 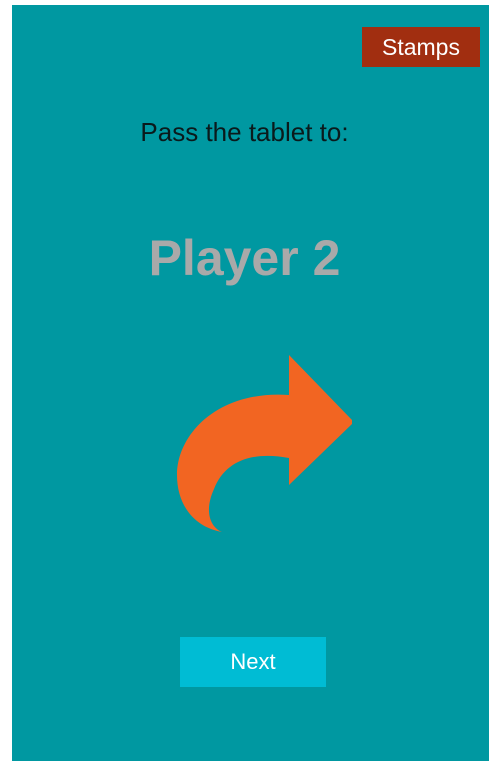 What do you see at coordinates (421, 47) in the screenshot?
I see `stamps-button: Stamps` at bounding box center [421, 47].